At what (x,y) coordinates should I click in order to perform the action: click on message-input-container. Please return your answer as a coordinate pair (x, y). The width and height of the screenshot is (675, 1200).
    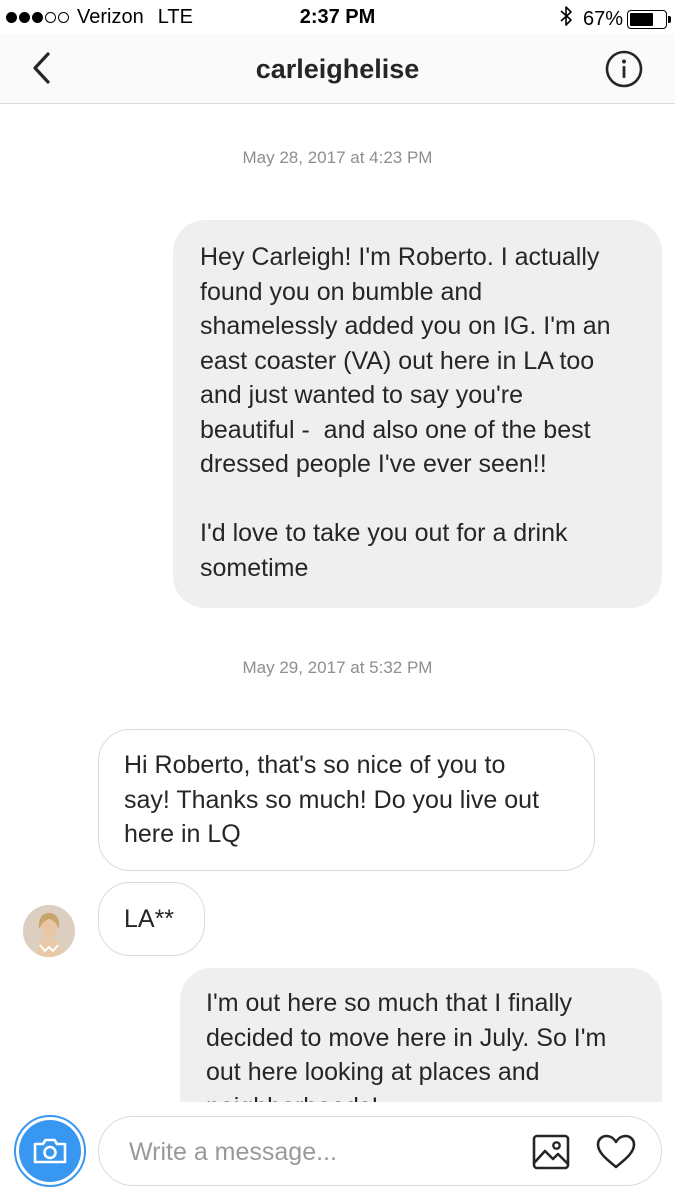
    Looking at the image, I should click on (380, 1151).